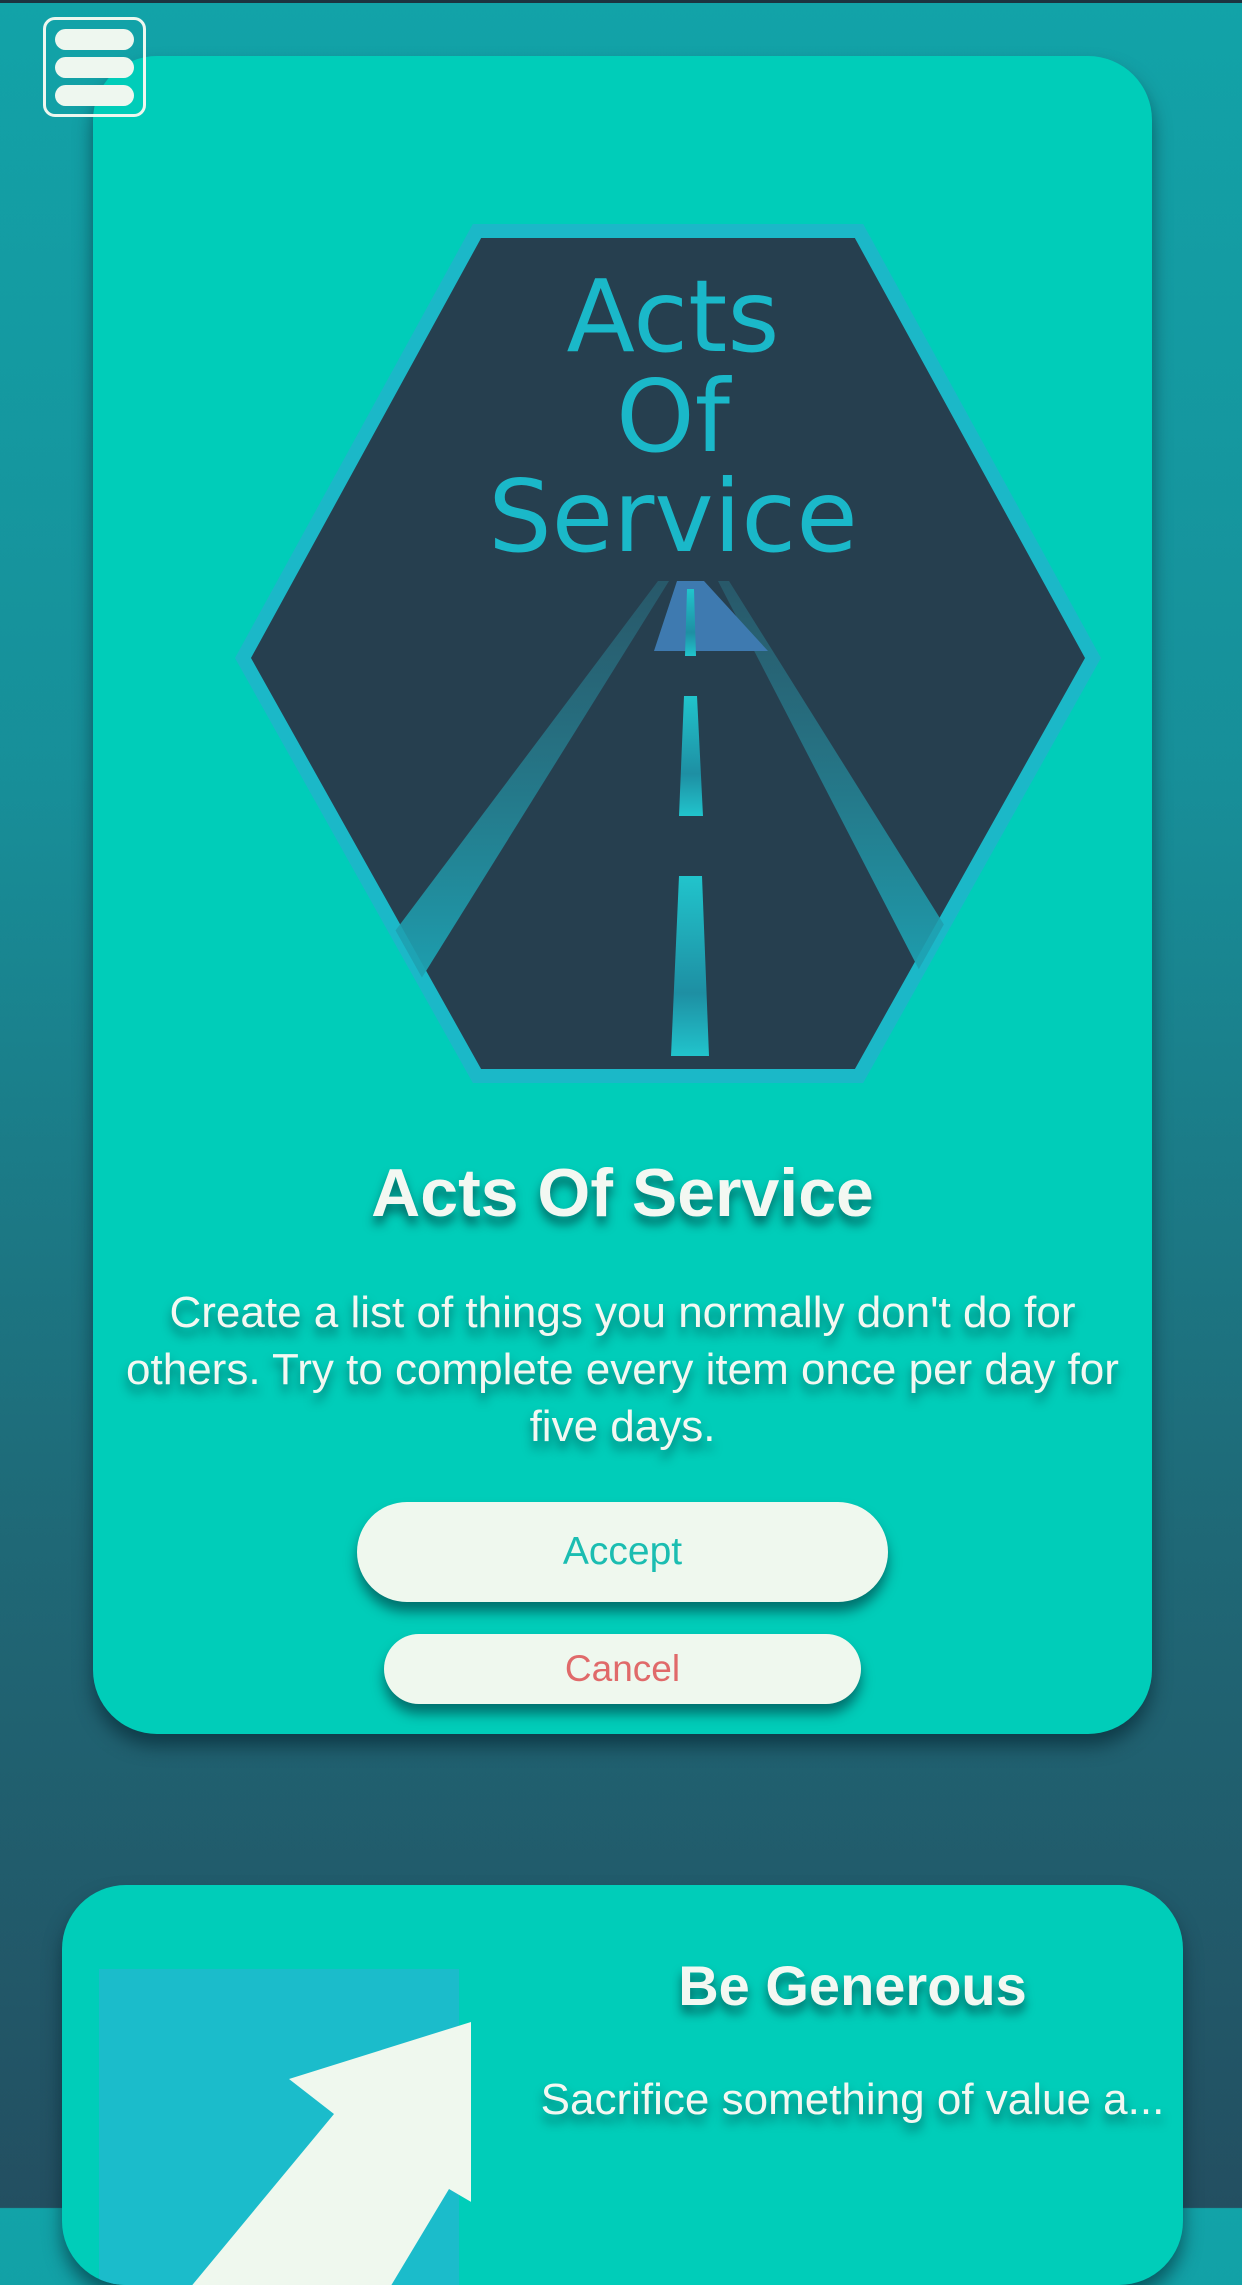  Describe the element at coordinates (852, 1985) in the screenshot. I see `challenge-title: Be Generous` at that location.